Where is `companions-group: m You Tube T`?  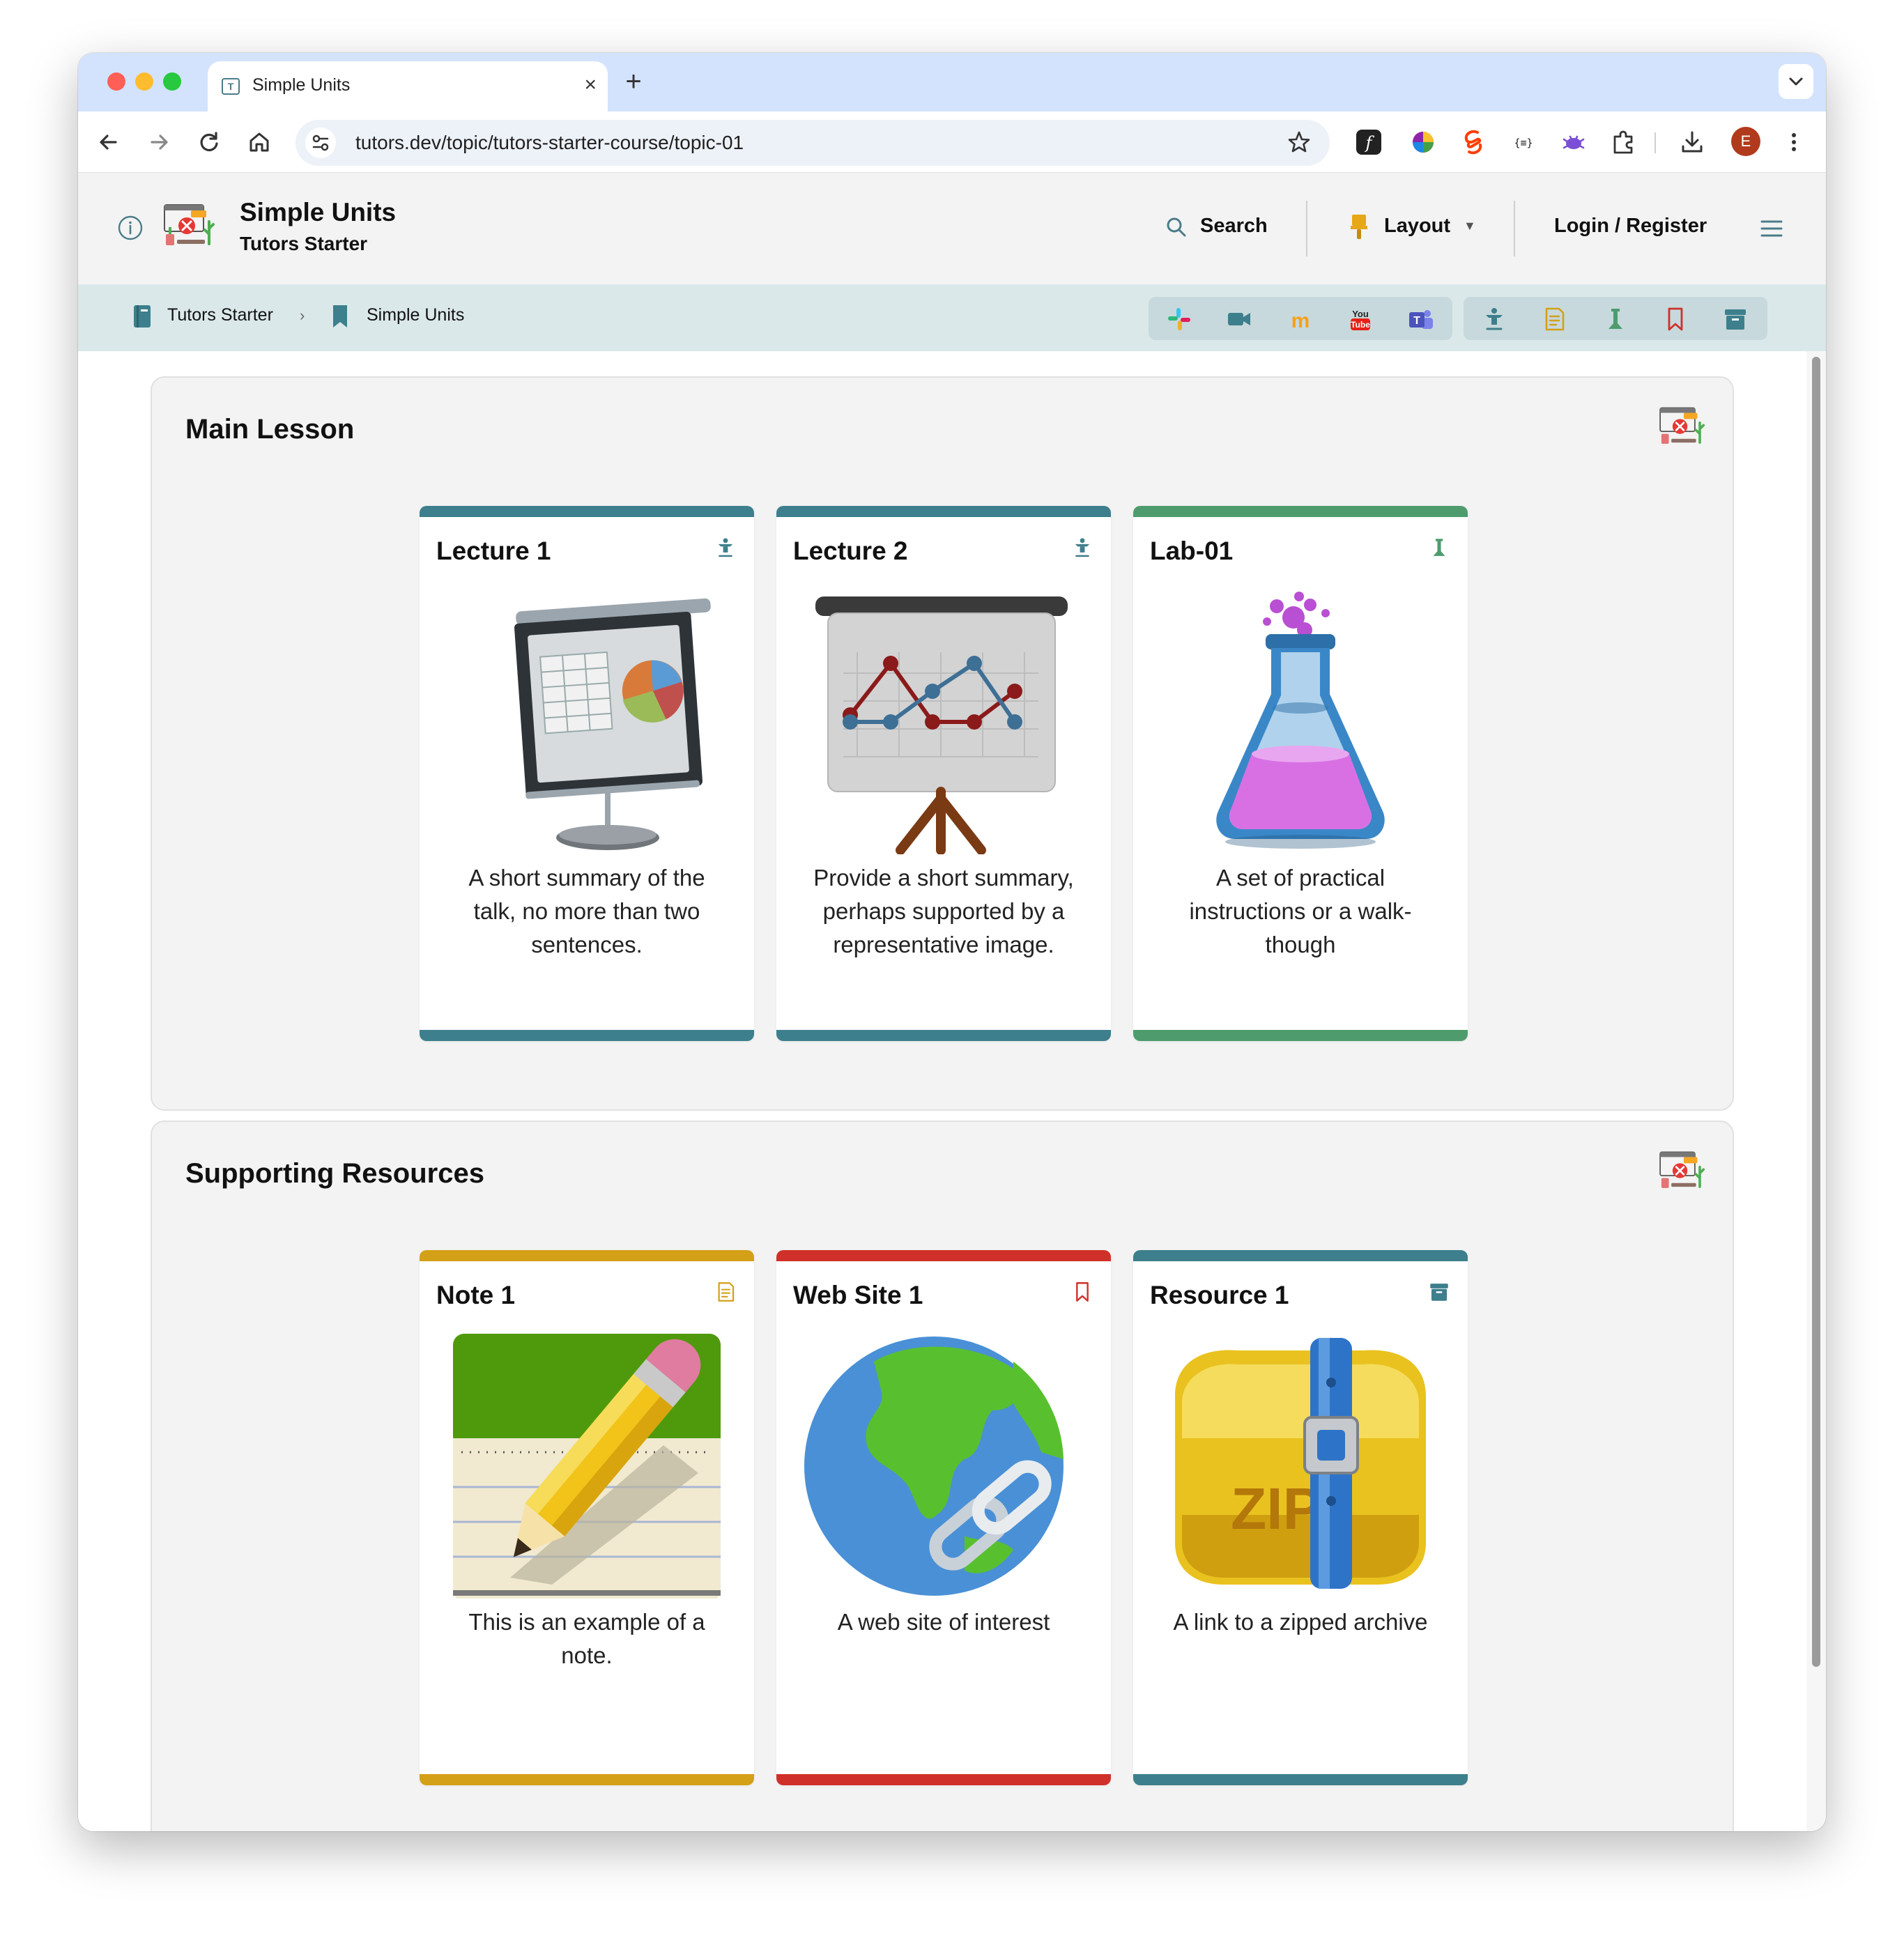
companions-group: m You Tube T is located at coordinates (1300, 318).